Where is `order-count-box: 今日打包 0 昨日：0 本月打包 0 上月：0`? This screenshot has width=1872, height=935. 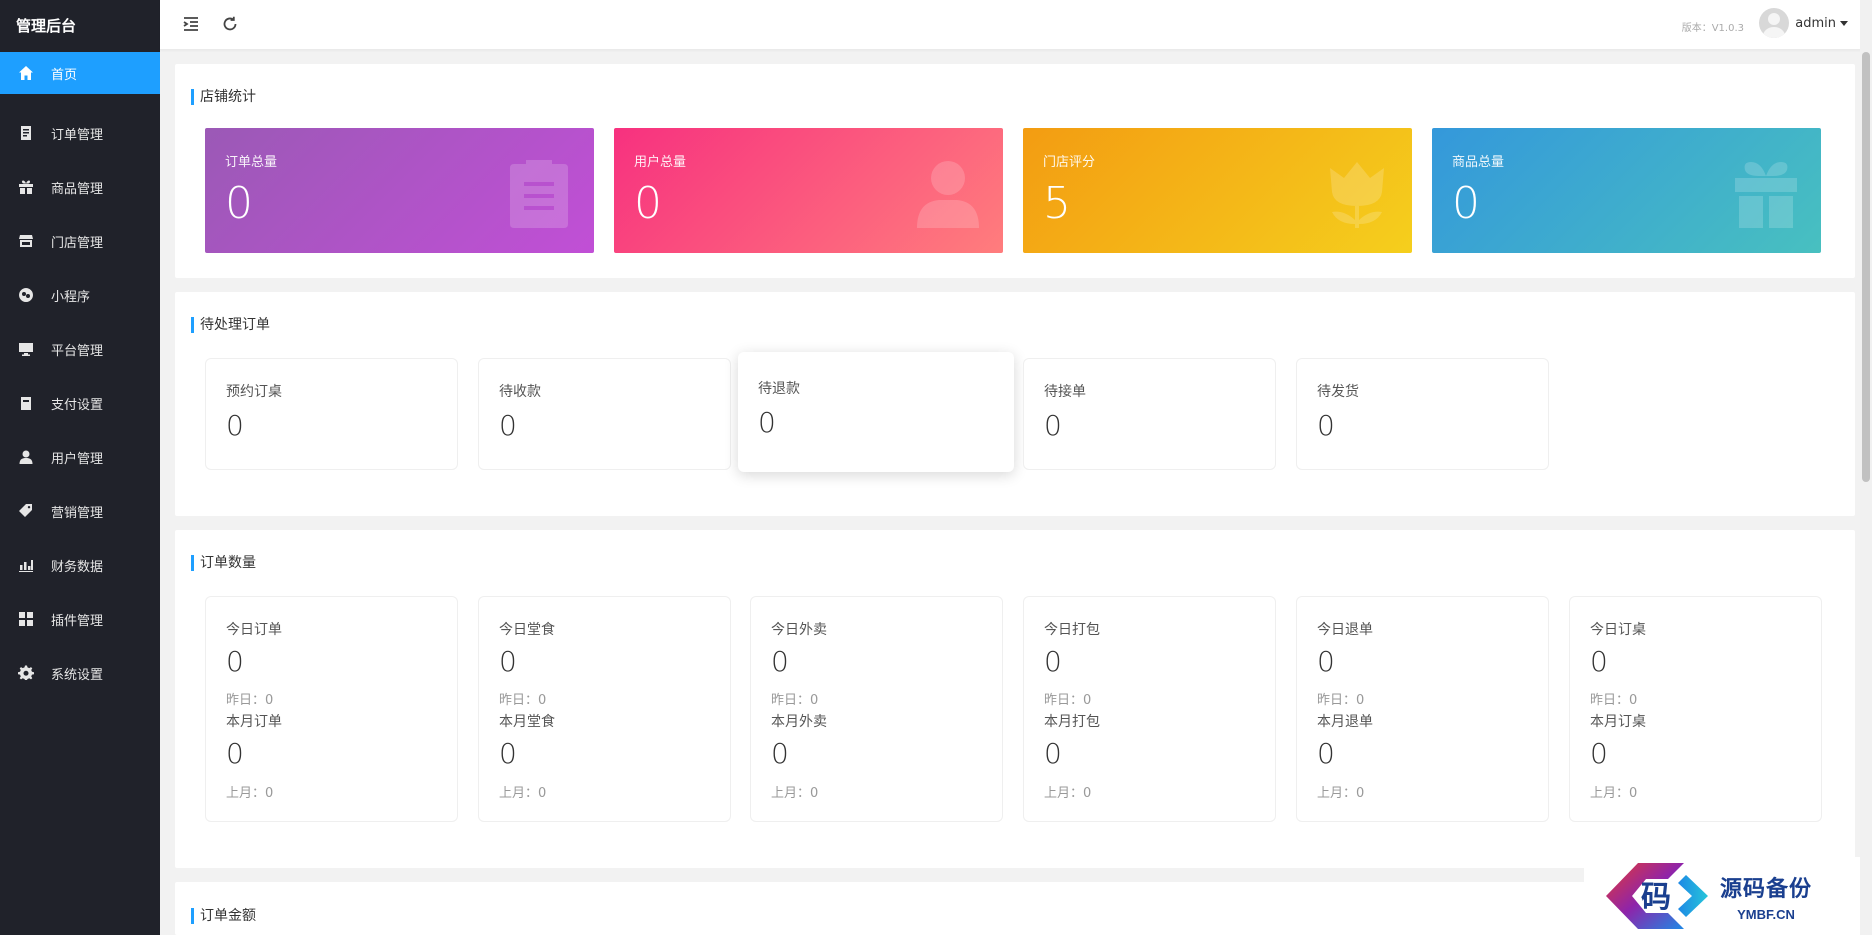 order-count-box: 今日打包 0 昨日：0 本月打包 0 上月：0 is located at coordinates (1149, 709).